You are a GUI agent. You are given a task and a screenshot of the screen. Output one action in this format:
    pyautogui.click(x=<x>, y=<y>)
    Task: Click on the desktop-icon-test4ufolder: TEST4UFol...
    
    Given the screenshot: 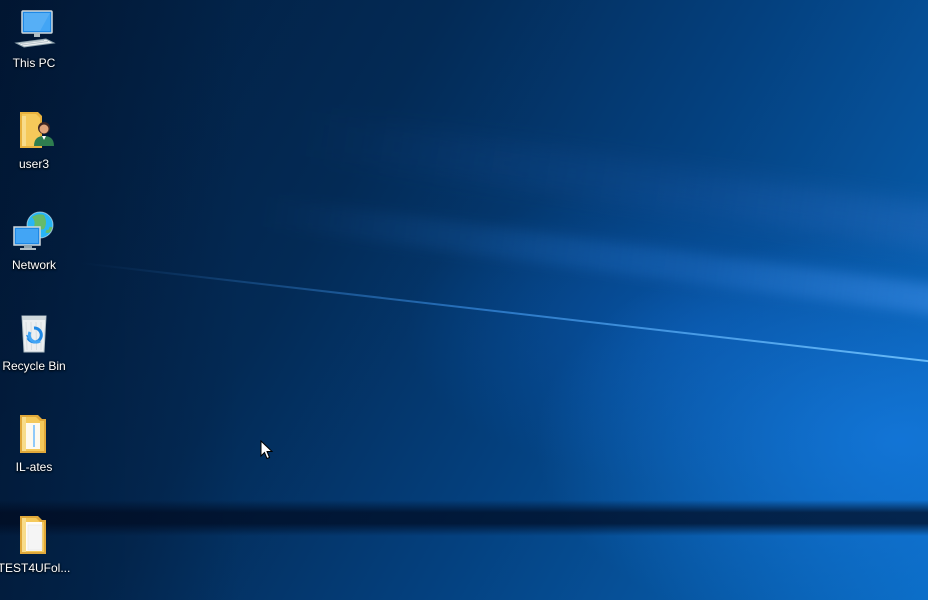 What is the action you would take?
    pyautogui.click(x=35, y=551)
    